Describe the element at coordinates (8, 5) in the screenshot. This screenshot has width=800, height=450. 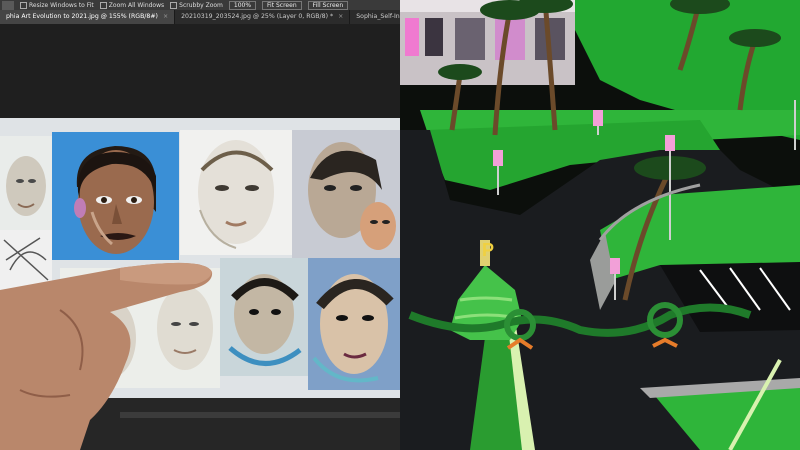
I see `zoom-tool-icon` at that location.